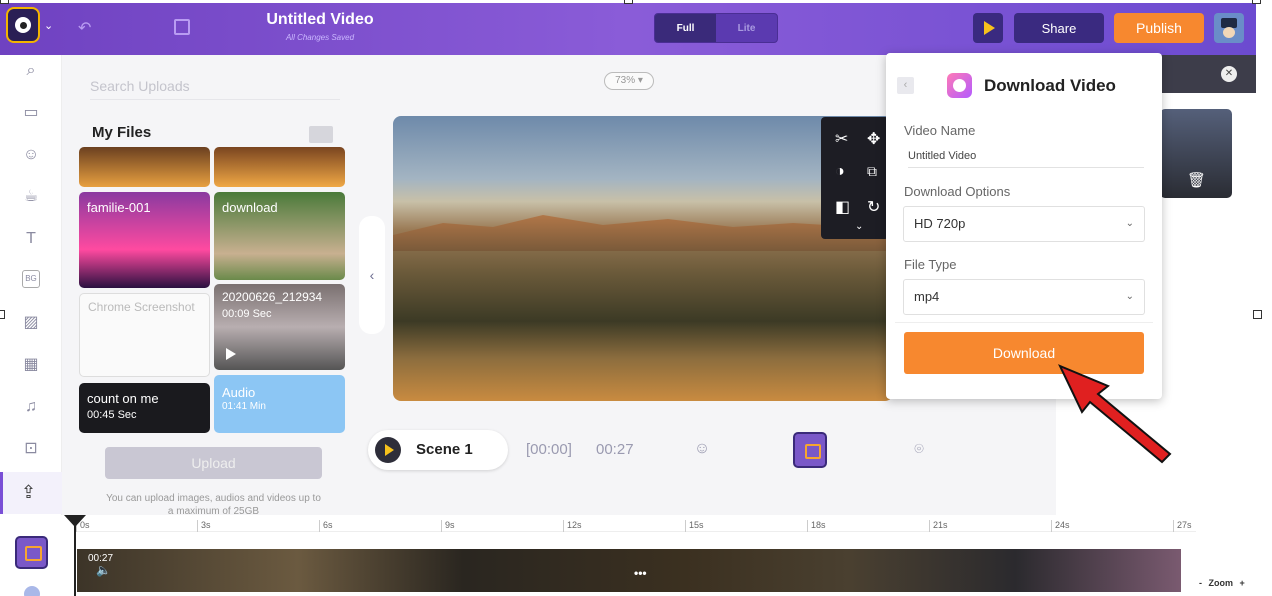 The width and height of the screenshot is (1272, 596). What do you see at coordinates (1060, 526) in the screenshot?
I see `timeline-tick: 24s` at bounding box center [1060, 526].